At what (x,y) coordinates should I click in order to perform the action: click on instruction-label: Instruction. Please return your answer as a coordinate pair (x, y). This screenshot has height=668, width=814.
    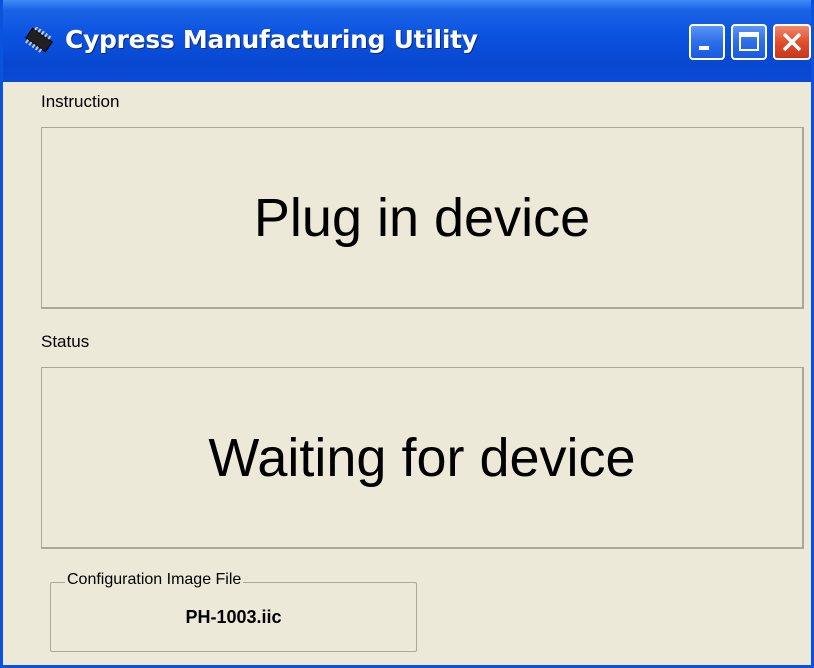
    Looking at the image, I should click on (80, 101).